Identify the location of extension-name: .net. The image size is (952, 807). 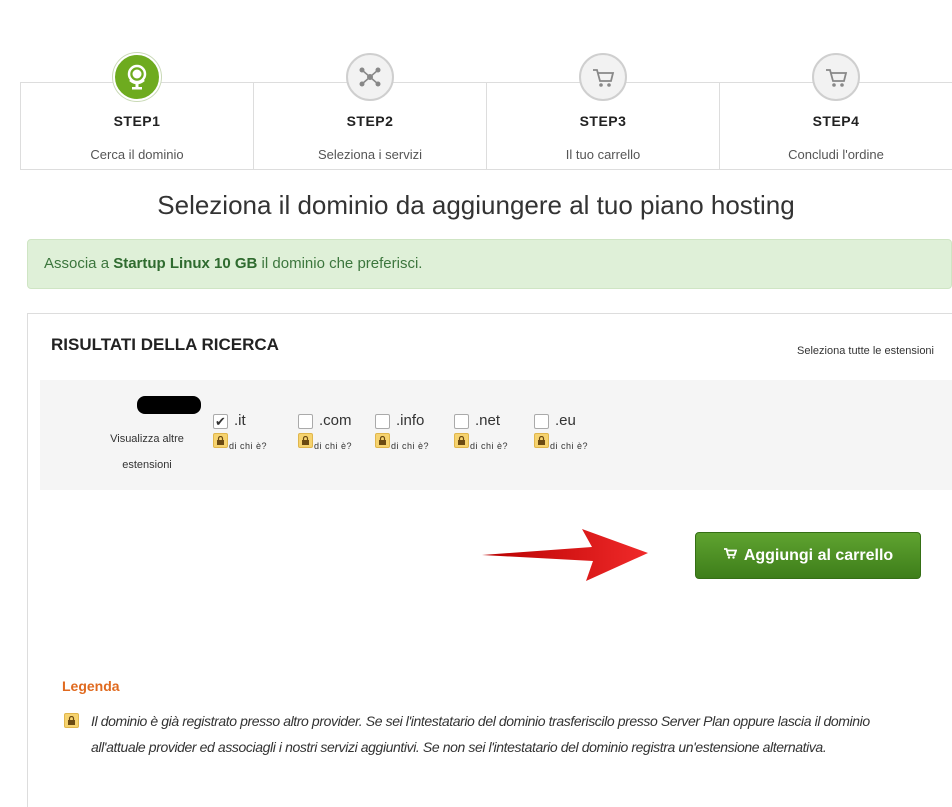
(488, 420).